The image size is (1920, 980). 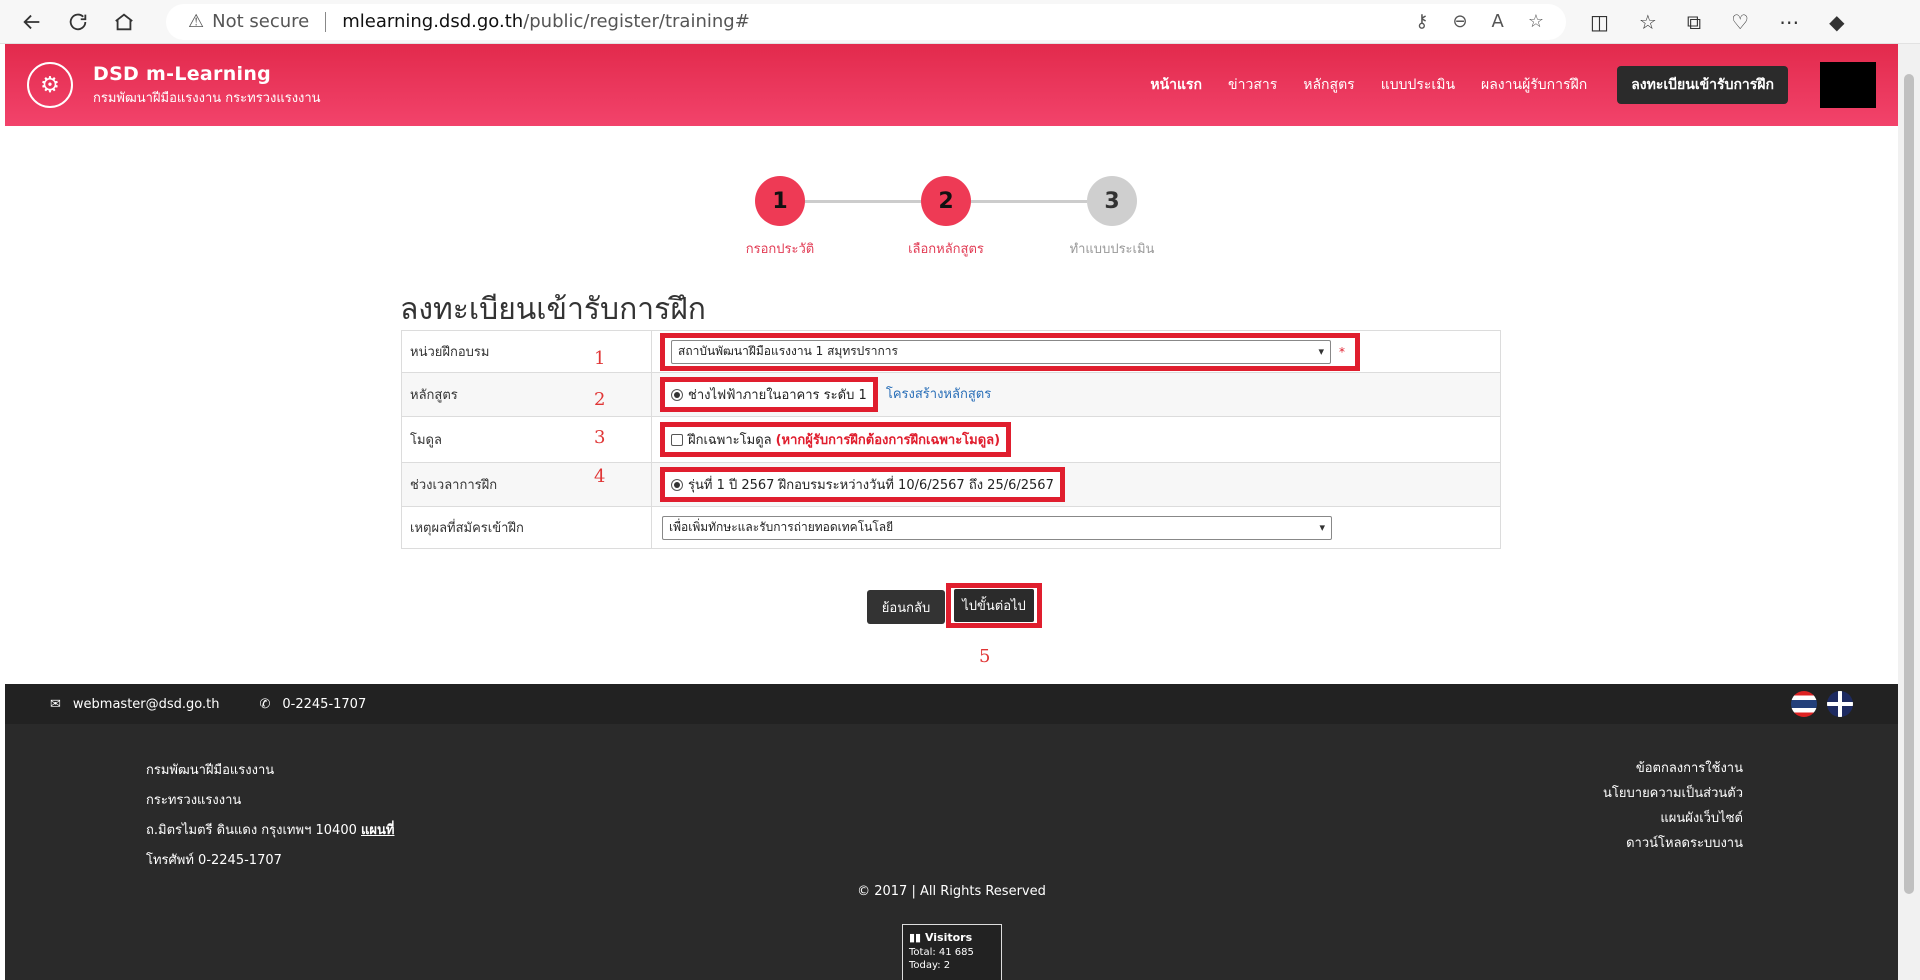 I want to click on menu-home: หน้าแรก, so click(x=1176, y=85).